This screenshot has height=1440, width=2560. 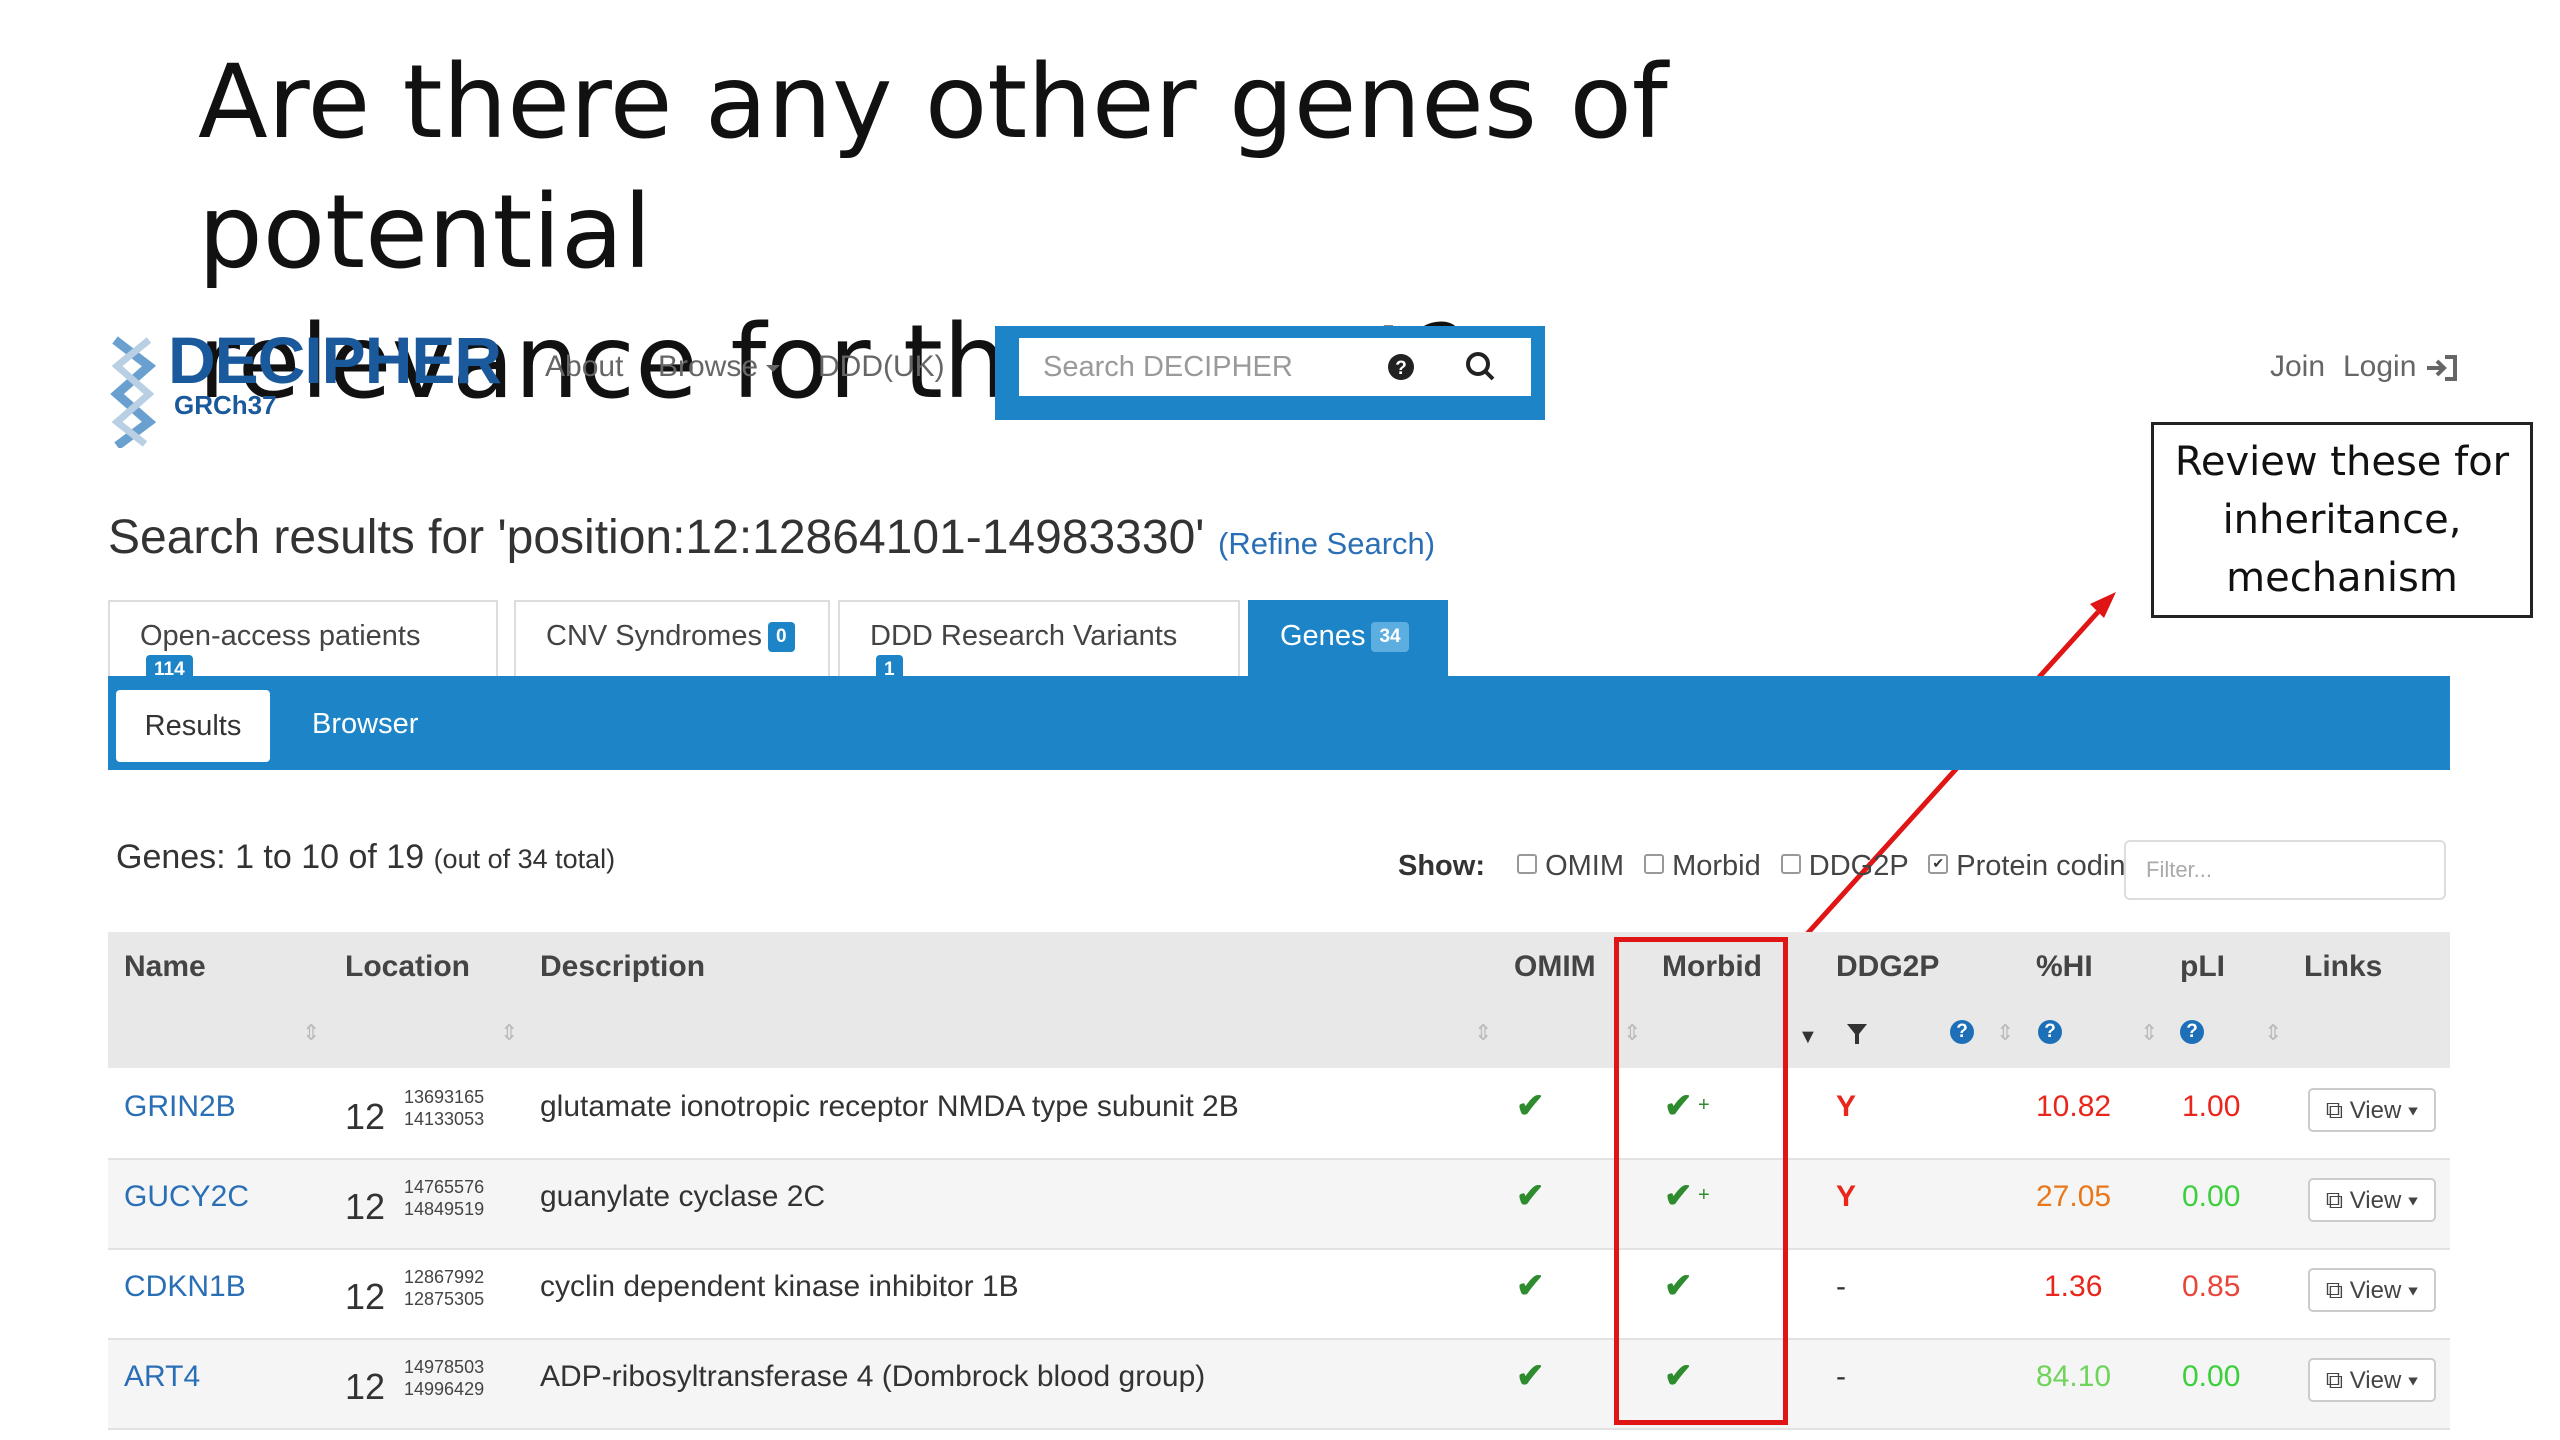 What do you see at coordinates (2073, 1286) in the screenshot?
I see `hi-value: 1.36` at bounding box center [2073, 1286].